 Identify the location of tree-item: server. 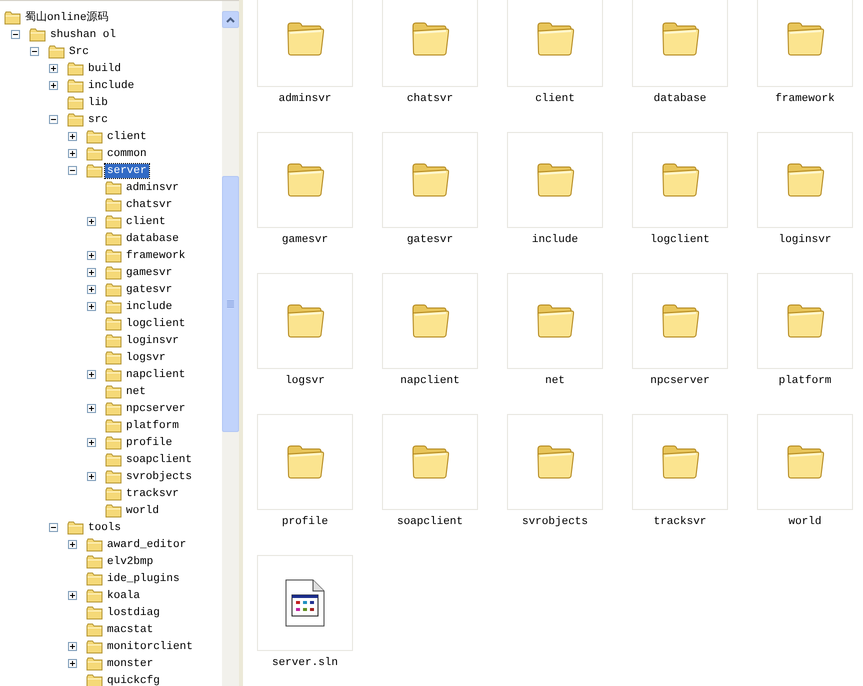
(127, 171).